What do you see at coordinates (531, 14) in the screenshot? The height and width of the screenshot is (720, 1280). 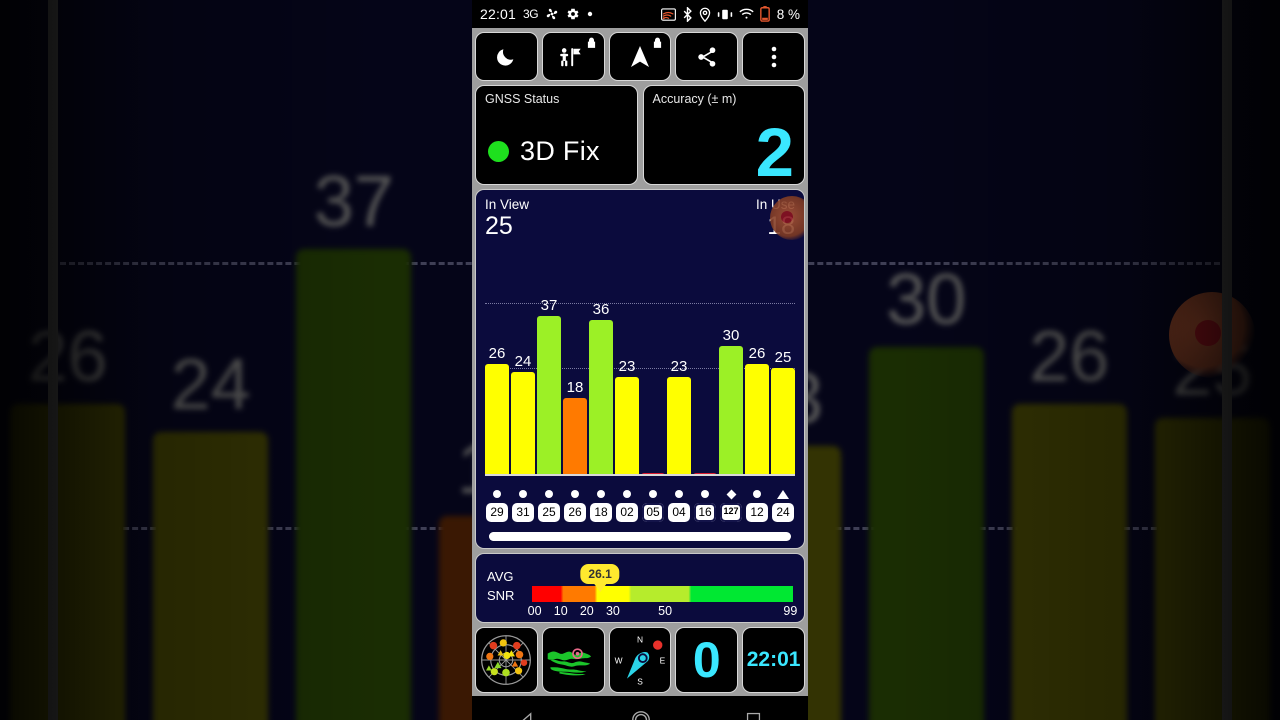 I see `network-type-label: 3G` at bounding box center [531, 14].